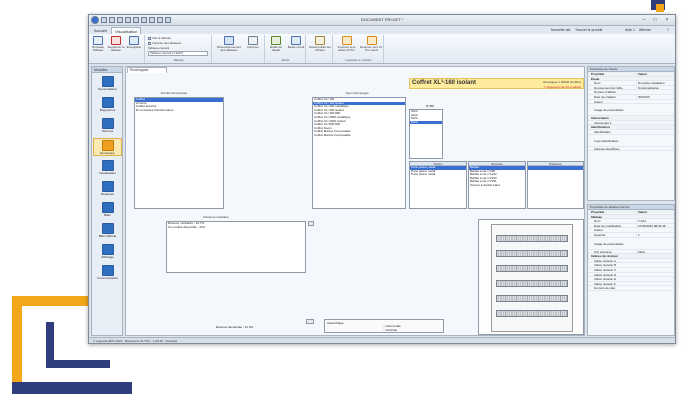  What do you see at coordinates (296, 40) in the screenshot?
I see `circuit-study-icon` at bounding box center [296, 40].